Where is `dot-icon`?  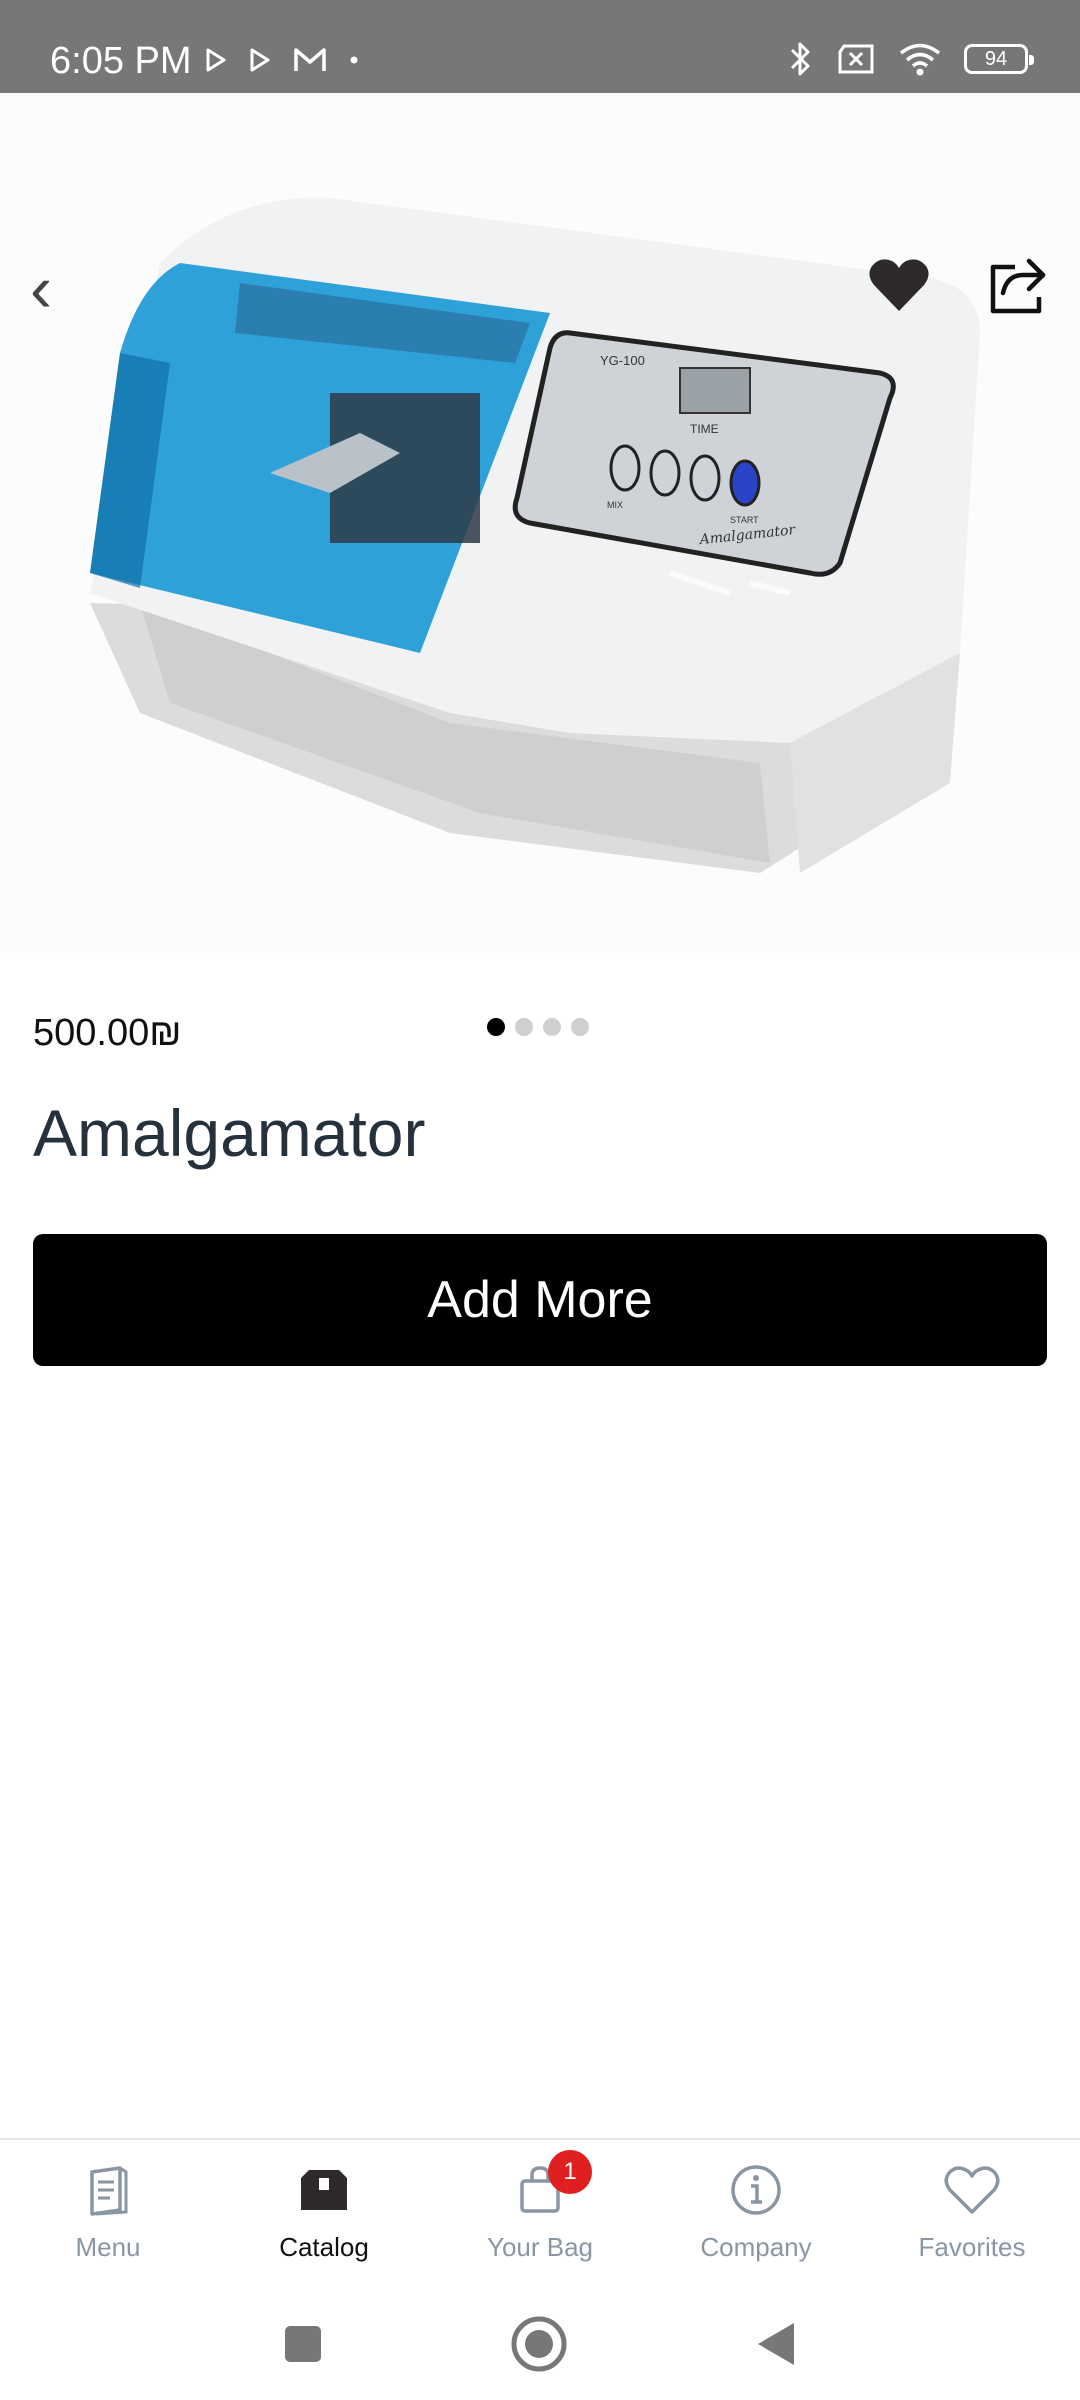 dot-icon is located at coordinates (354, 60).